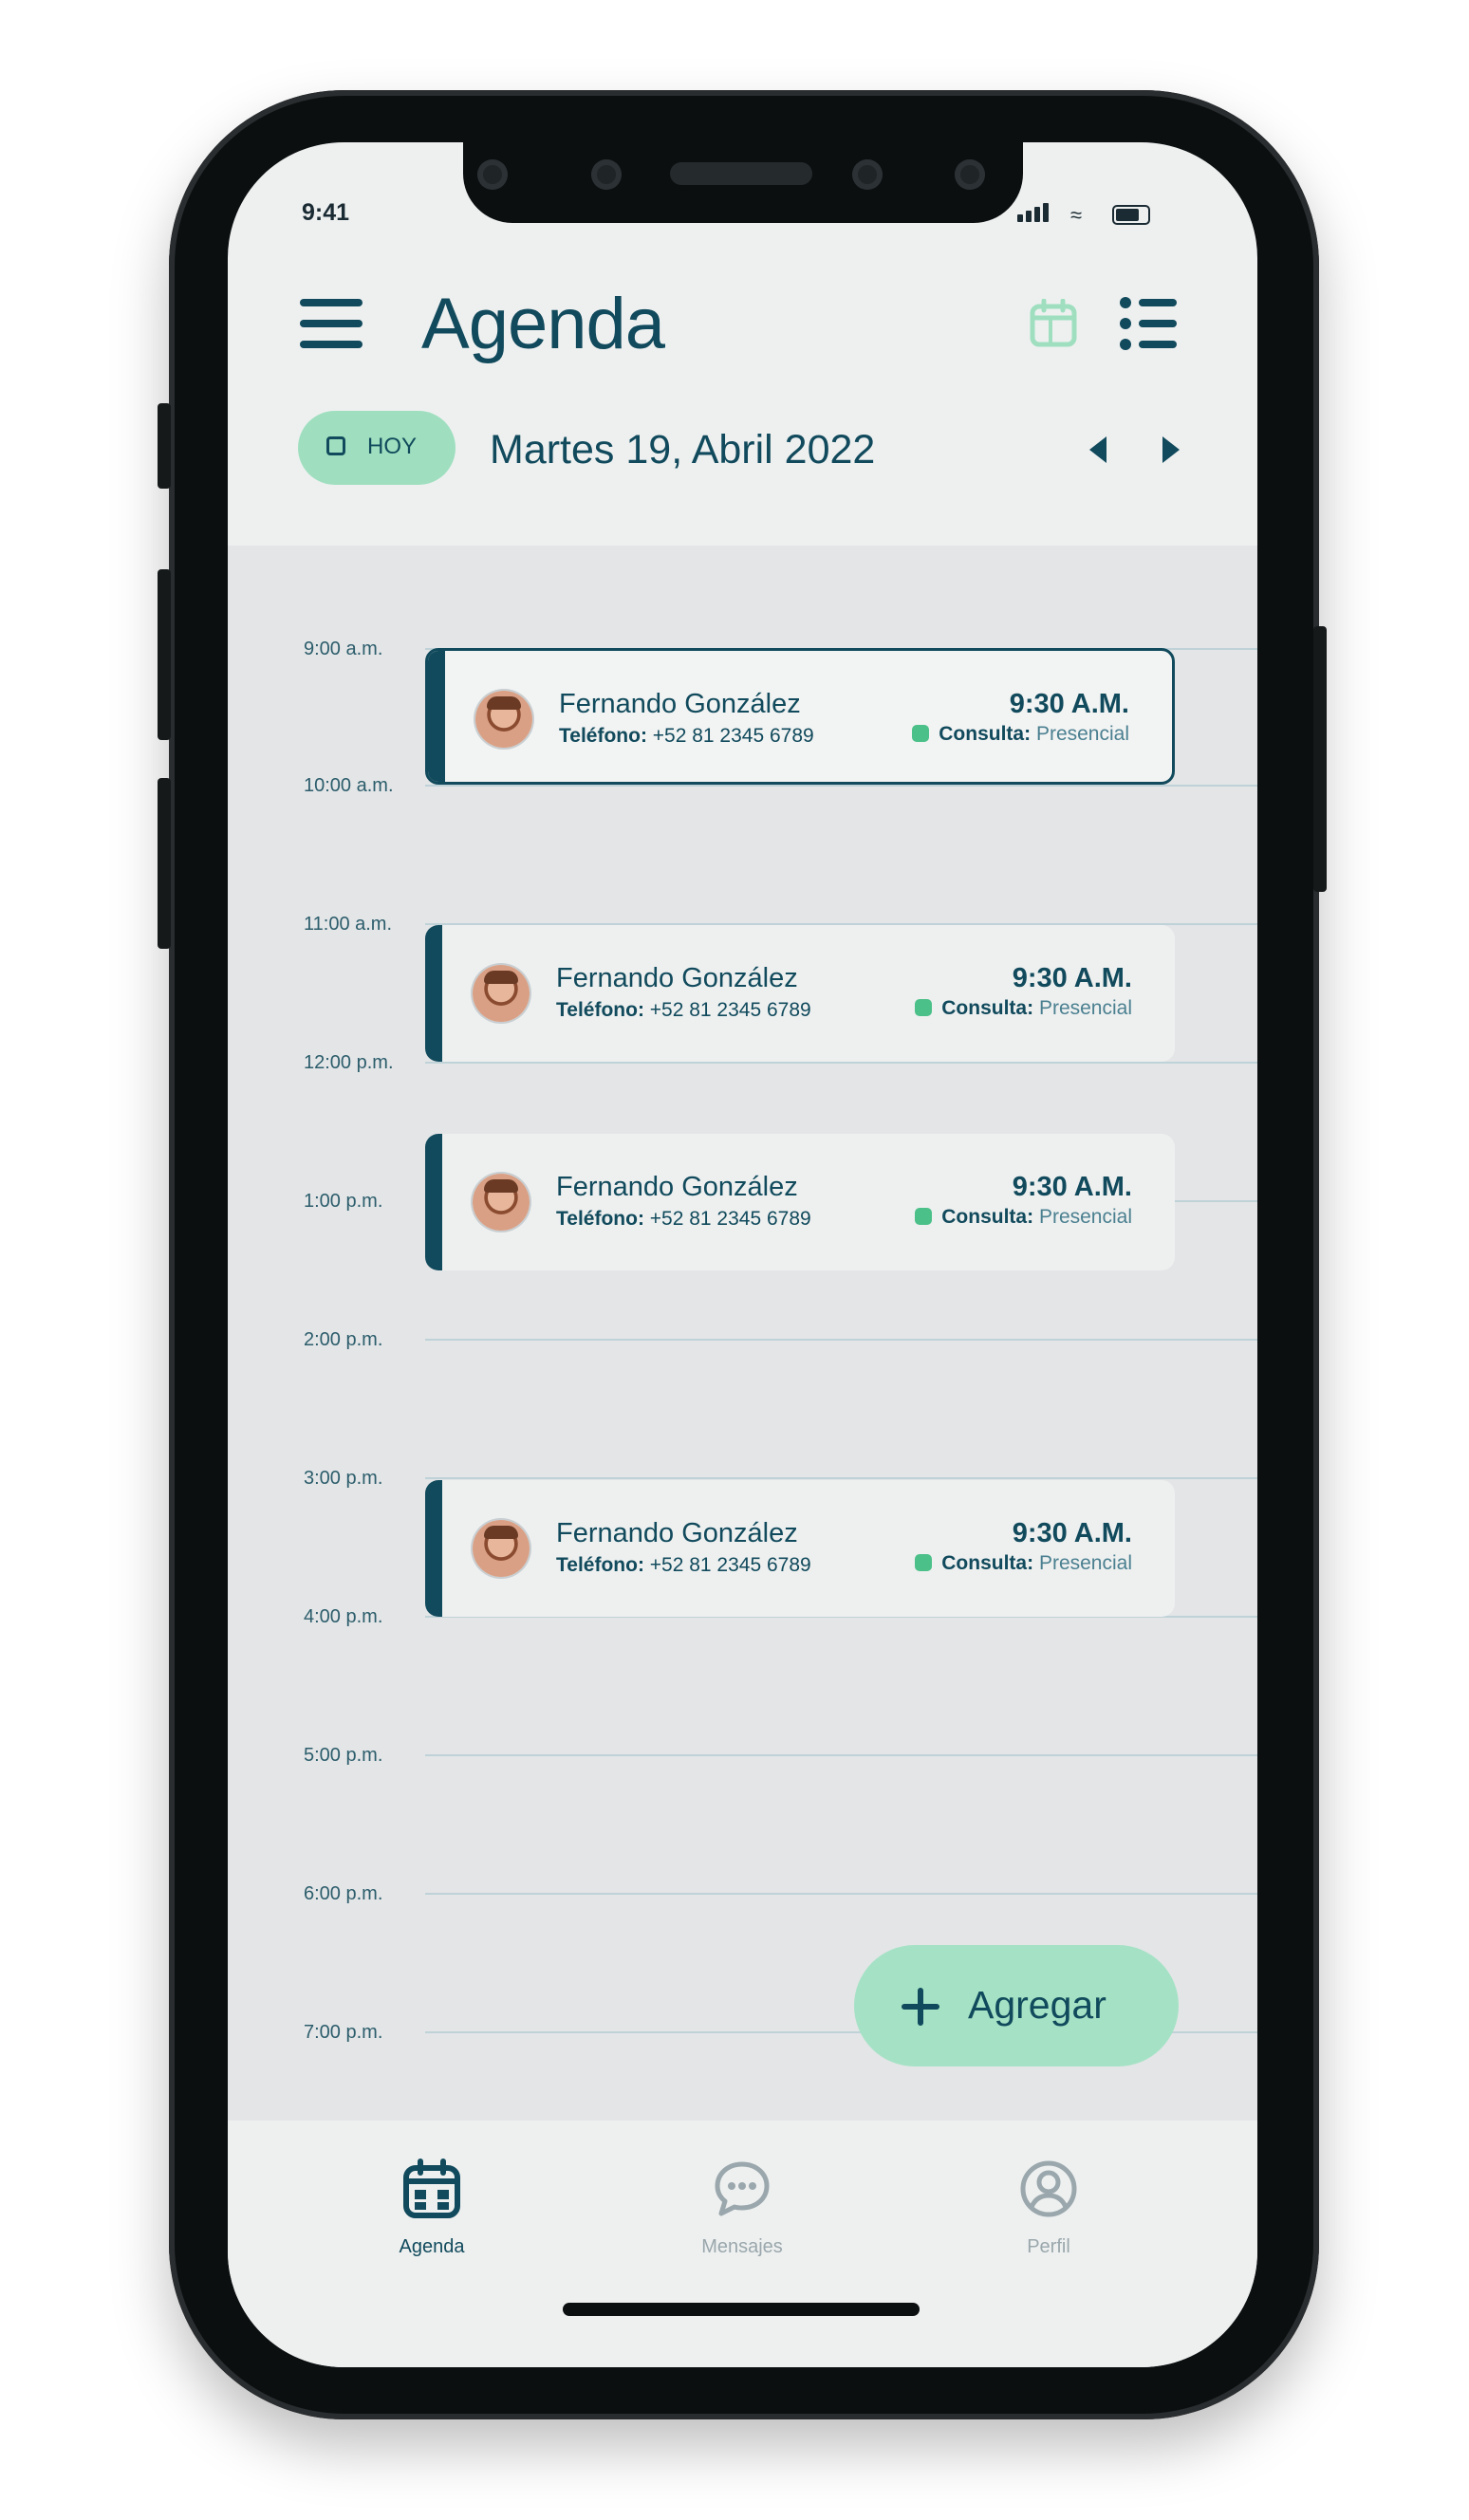 This screenshot has height=2520, width=1469. I want to click on home-indicator, so click(741, 2310).